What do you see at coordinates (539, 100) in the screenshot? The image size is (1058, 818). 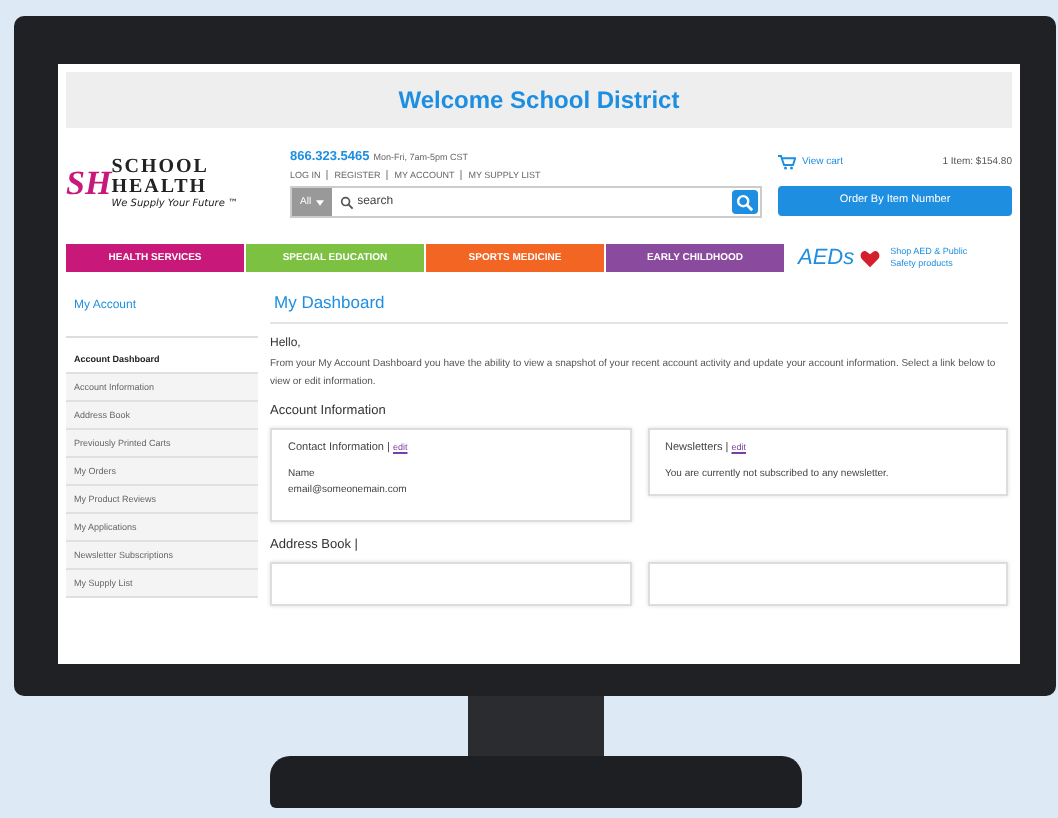 I see `banner-title: Welcome School District` at bounding box center [539, 100].